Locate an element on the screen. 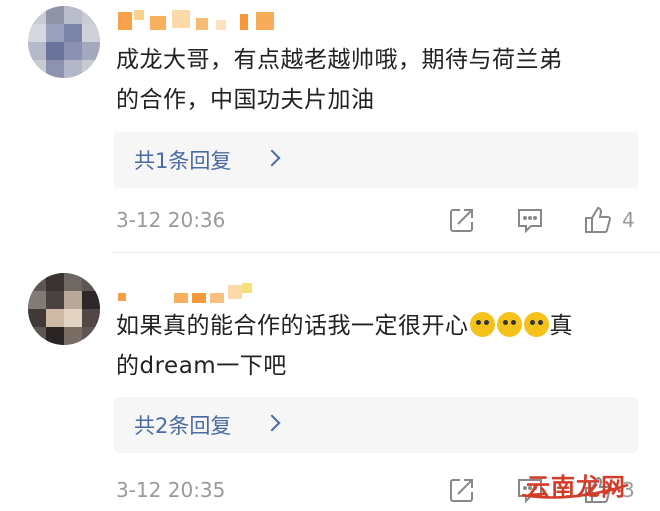  timestamp: 3-12 20:35 is located at coordinates (171, 490).